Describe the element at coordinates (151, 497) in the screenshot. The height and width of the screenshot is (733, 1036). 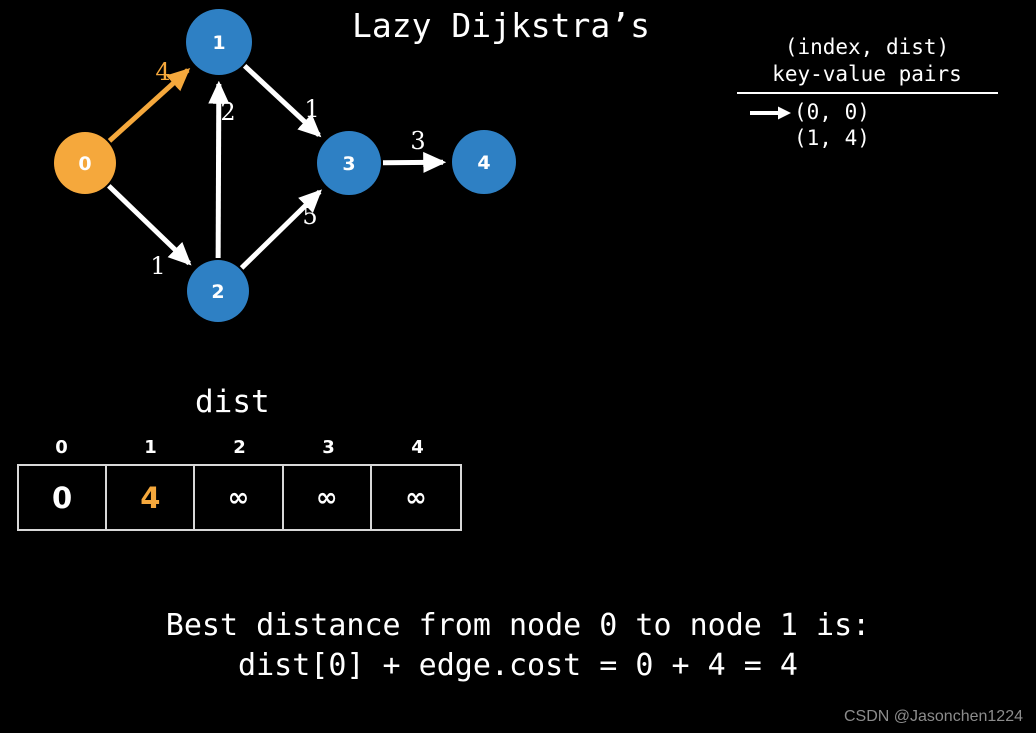
I see `dist-cell: 4` at that location.